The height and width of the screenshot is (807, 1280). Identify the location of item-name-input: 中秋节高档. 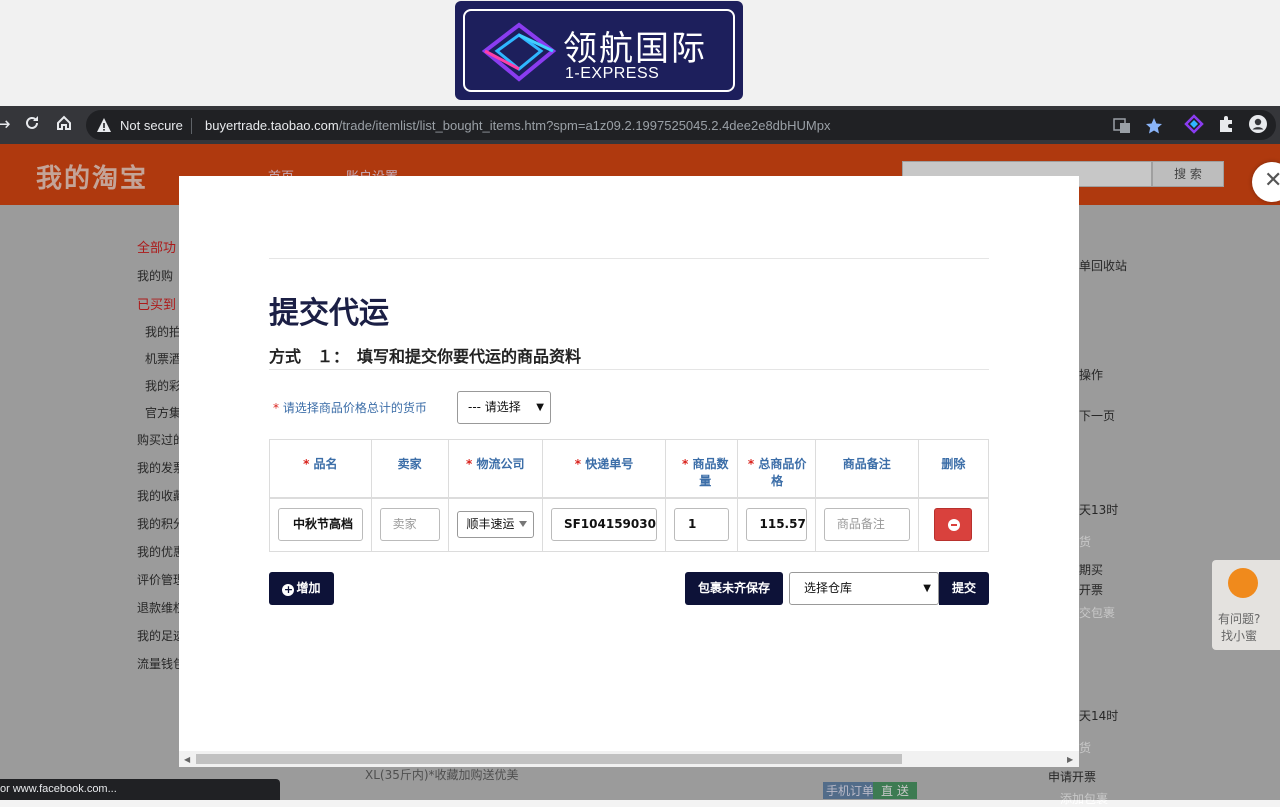
(320, 525).